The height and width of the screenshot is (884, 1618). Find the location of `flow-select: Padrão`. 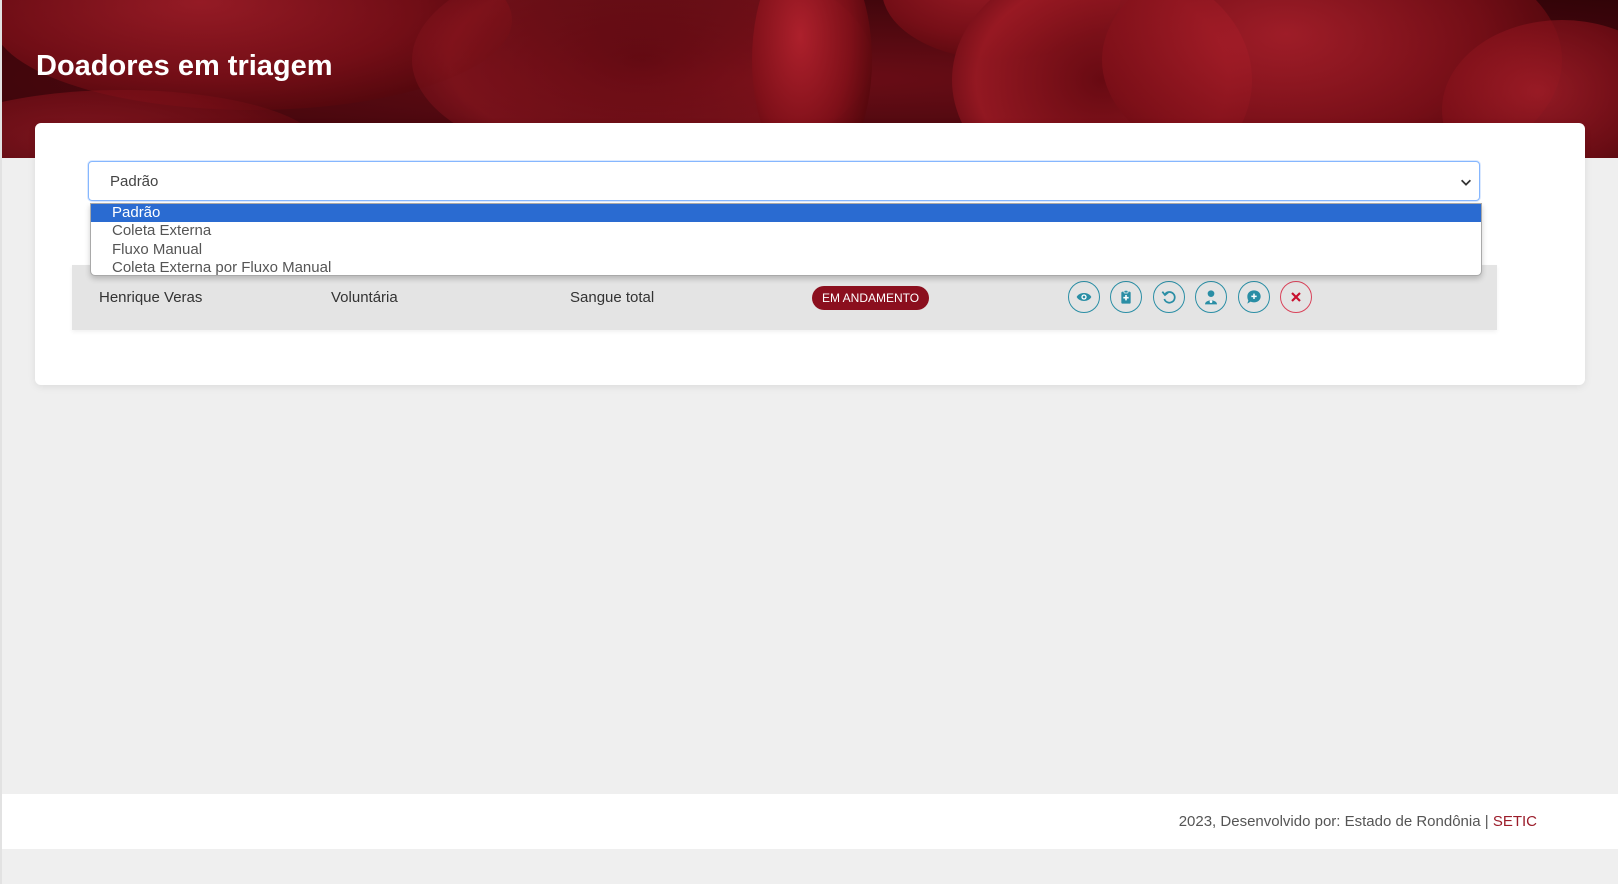

flow-select: Padrão is located at coordinates (784, 181).